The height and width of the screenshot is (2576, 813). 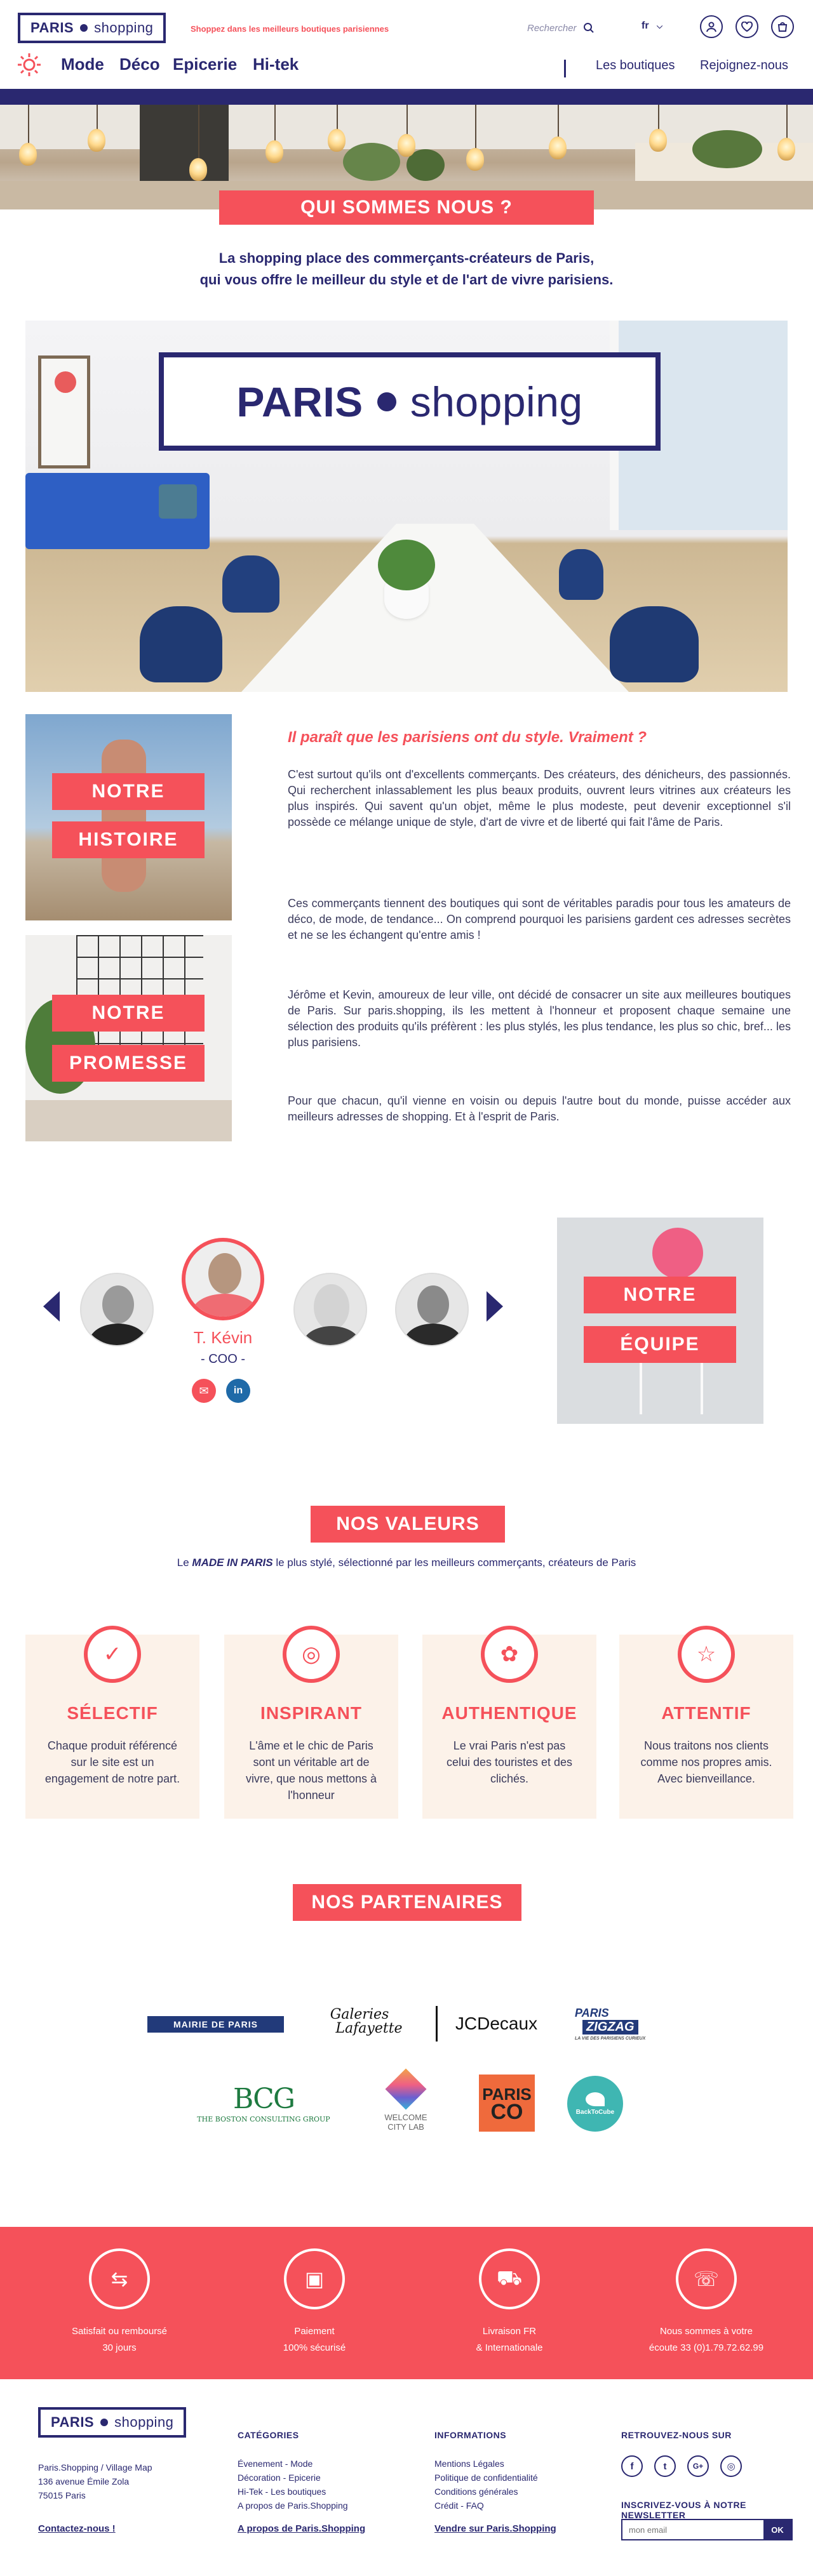 What do you see at coordinates (495, 2528) in the screenshot?
I see `footer-sell-link: Vendre sur Paris.Shopping` at bounding box center [495, 2528].